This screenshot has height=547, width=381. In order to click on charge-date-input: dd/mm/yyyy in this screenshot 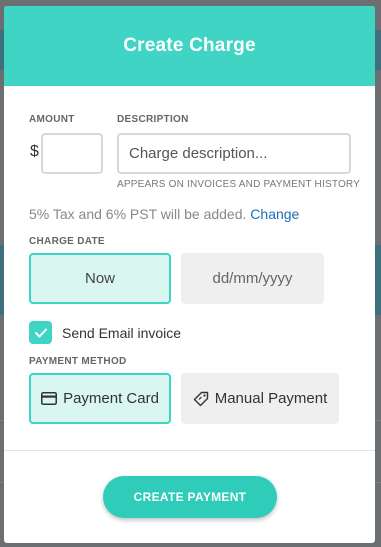, I will do `click(252, 278)`.